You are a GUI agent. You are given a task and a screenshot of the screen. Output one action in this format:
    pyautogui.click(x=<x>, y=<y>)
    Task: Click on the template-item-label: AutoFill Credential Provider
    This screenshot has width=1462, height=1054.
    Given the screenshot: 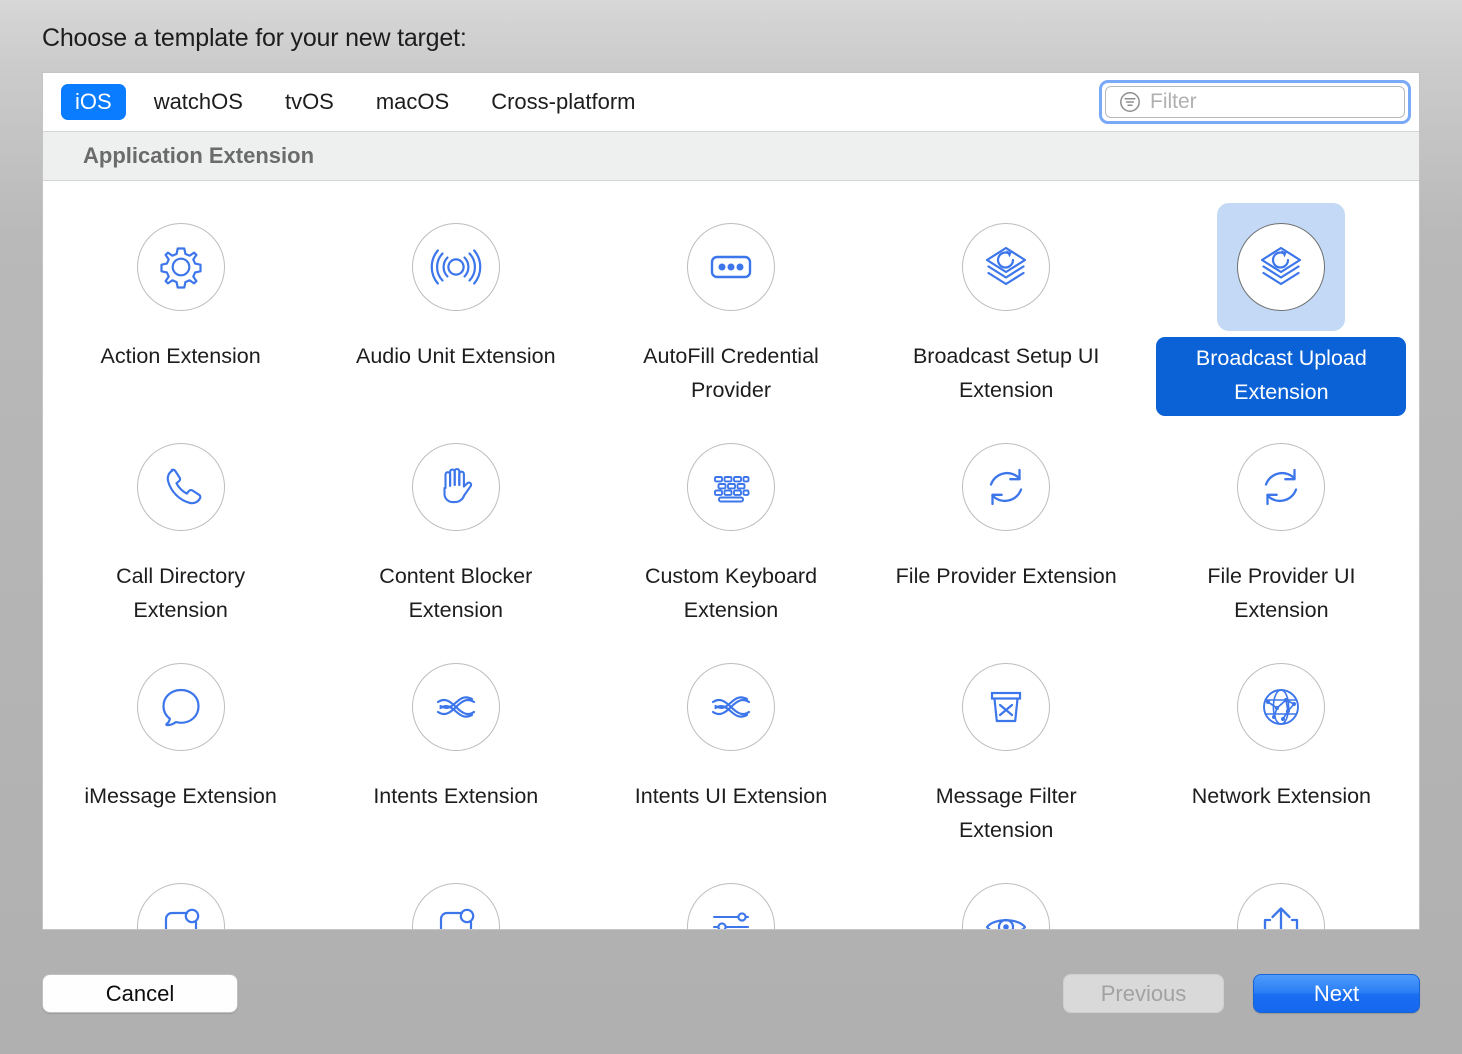 What is the action you would take?
    pyautogui.click(x=731, y=373)
    